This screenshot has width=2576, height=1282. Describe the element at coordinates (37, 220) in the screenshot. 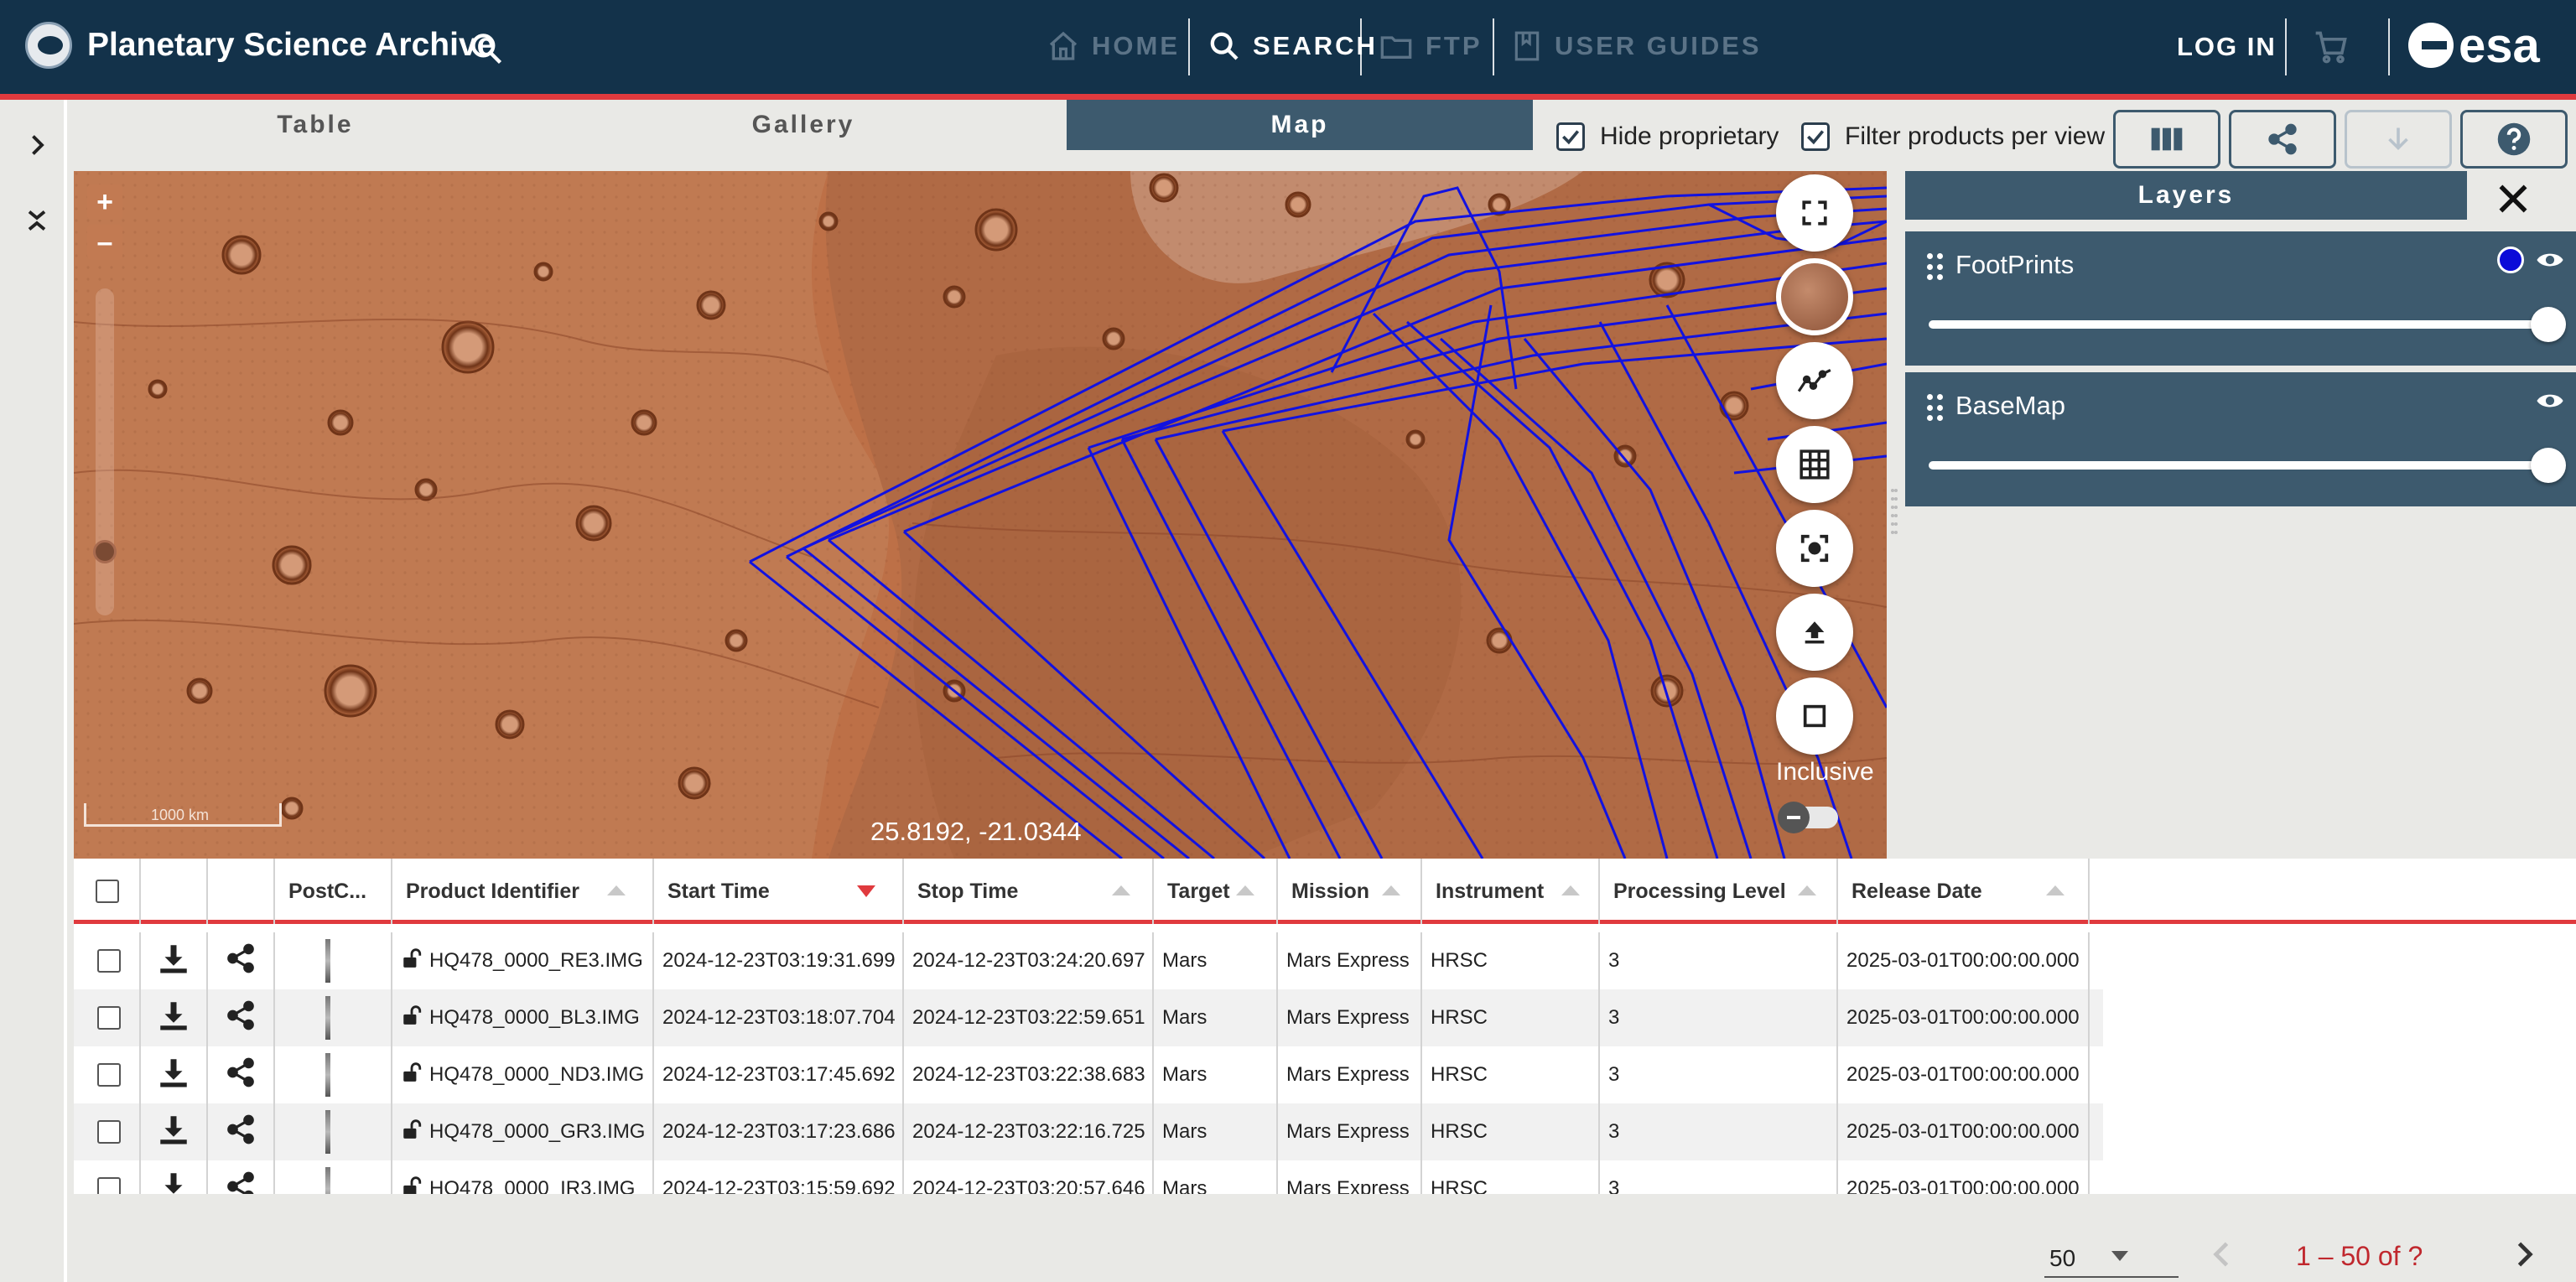

I see `collapse-icon` at that location.